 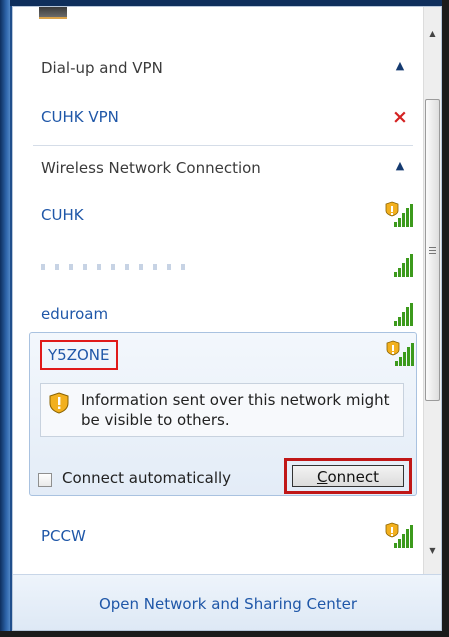 I want to click on connect-button-highlight: Connect, so click(x=348, y=476).